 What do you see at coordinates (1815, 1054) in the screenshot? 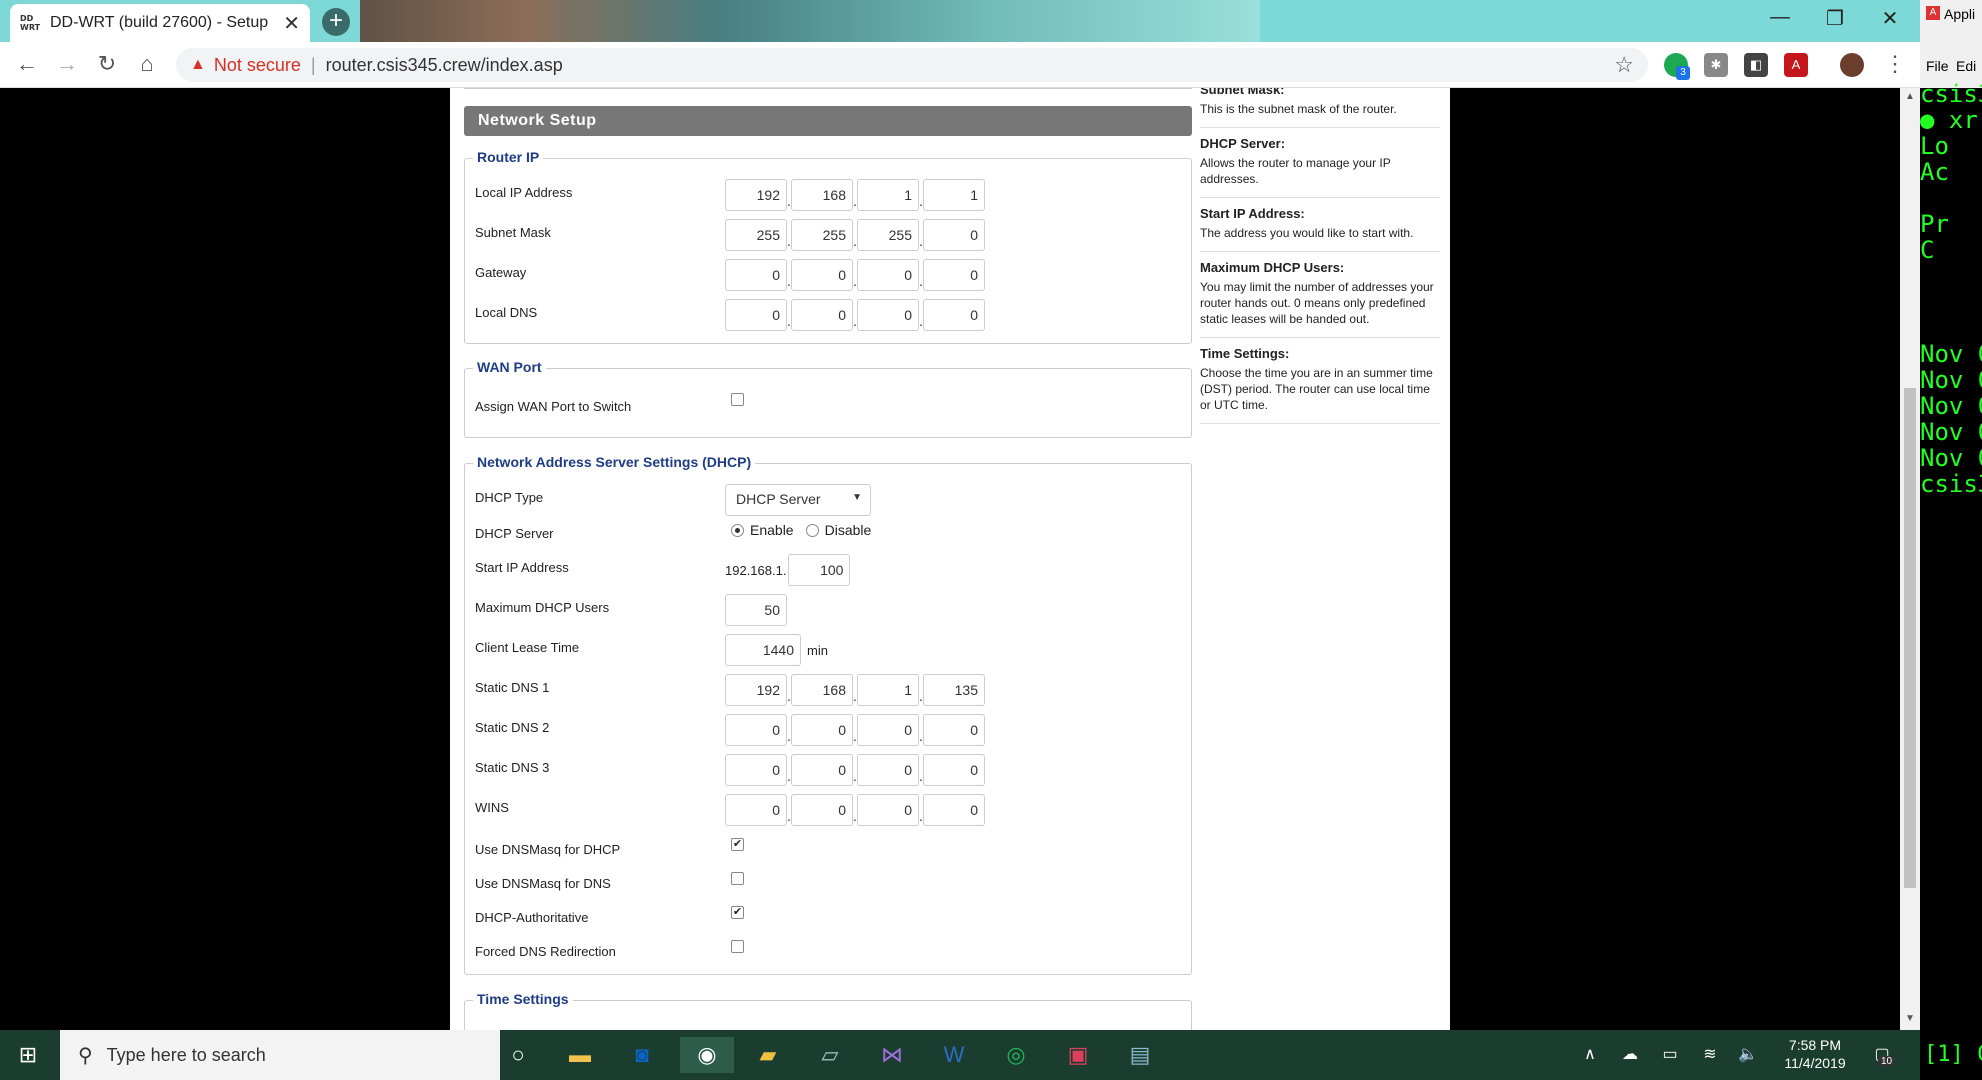
I see `system-clock: 7:58 PM 11/4/2019` at bounding box center [1815, 1054].